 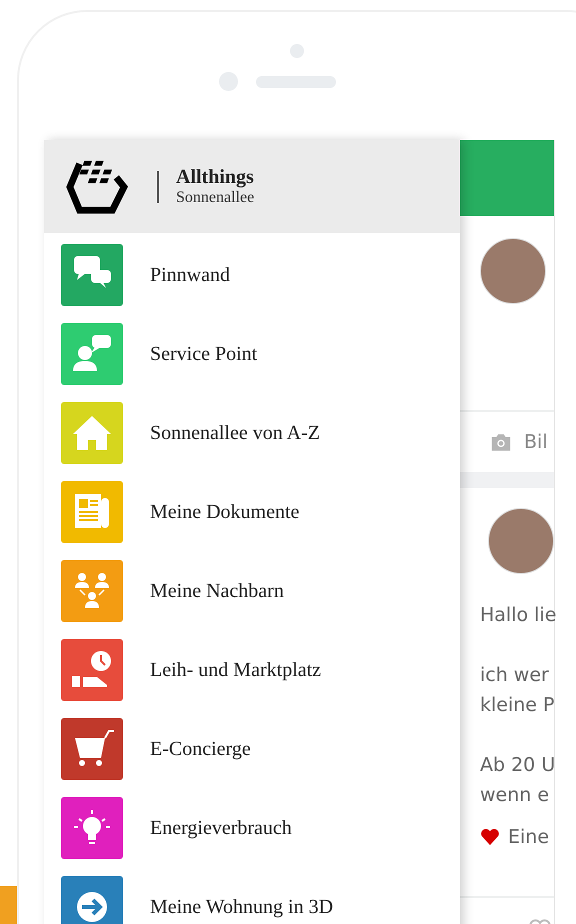 What do you see at coordinates (501, 442) in the screenshot?
I see `camera-icon` at bounding box center [501, 442].